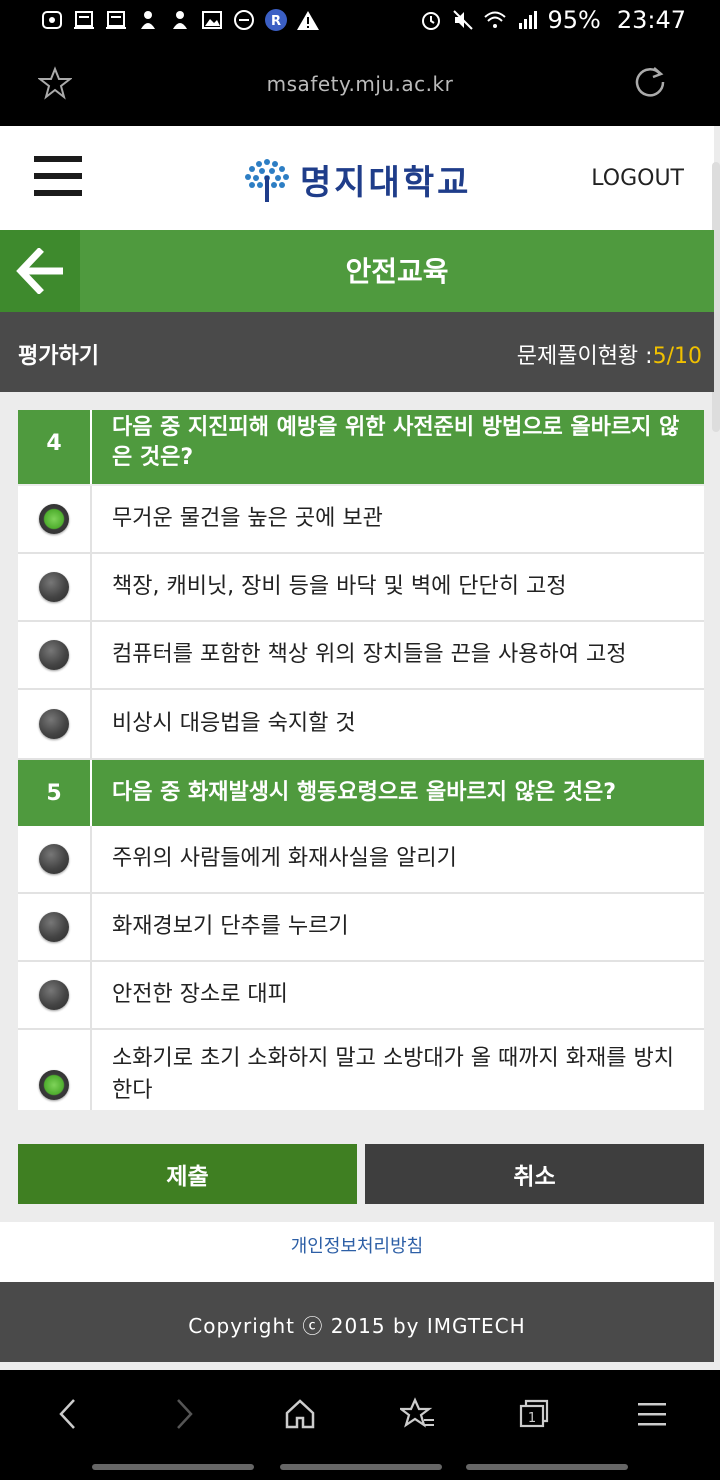 Image resolution: width=720 pixels, height=1480 pixels. I want to click on option-text: 주위의 사람들에게 화재사실을 알리기, so click(398, 859).